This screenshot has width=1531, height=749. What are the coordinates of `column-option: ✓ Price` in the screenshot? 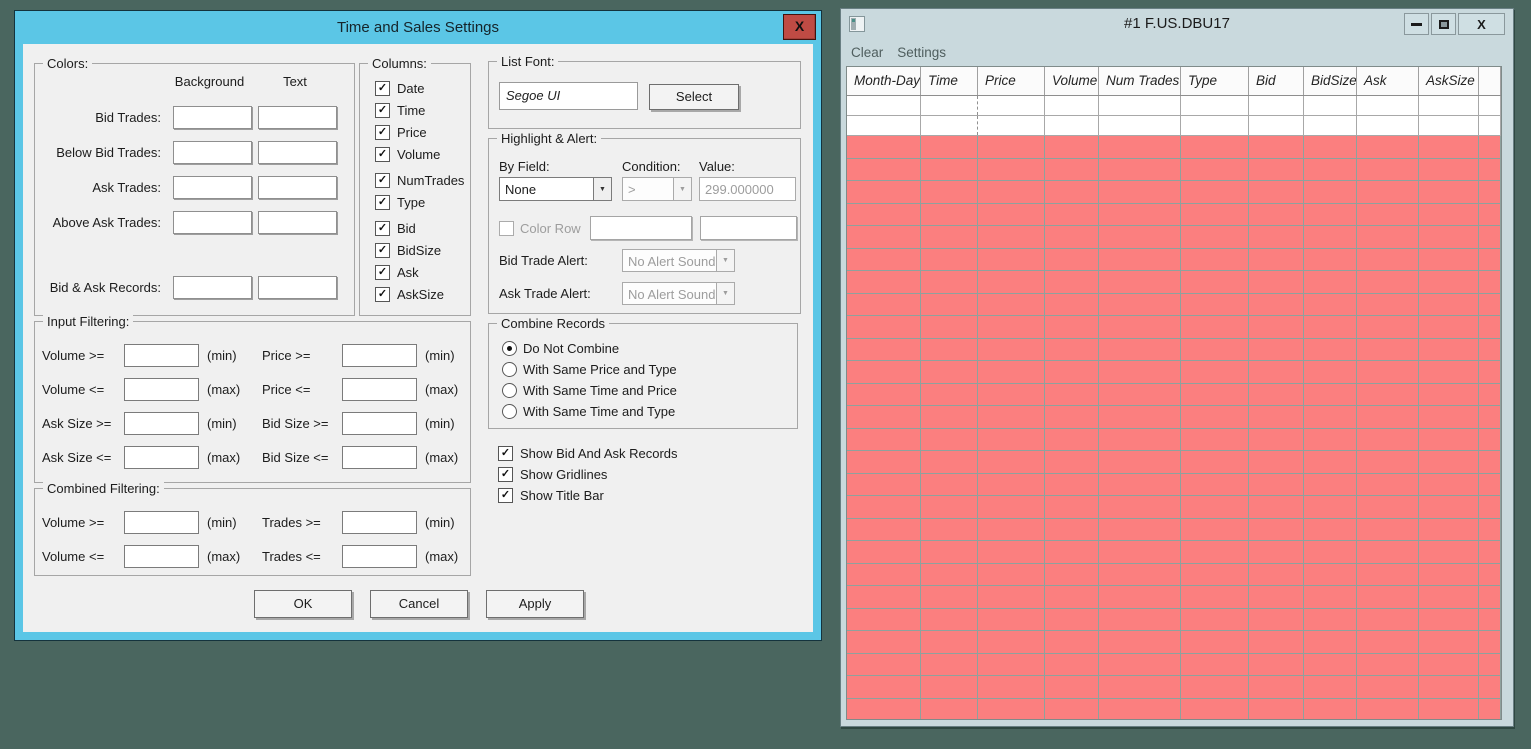 It's located at (421, 132).